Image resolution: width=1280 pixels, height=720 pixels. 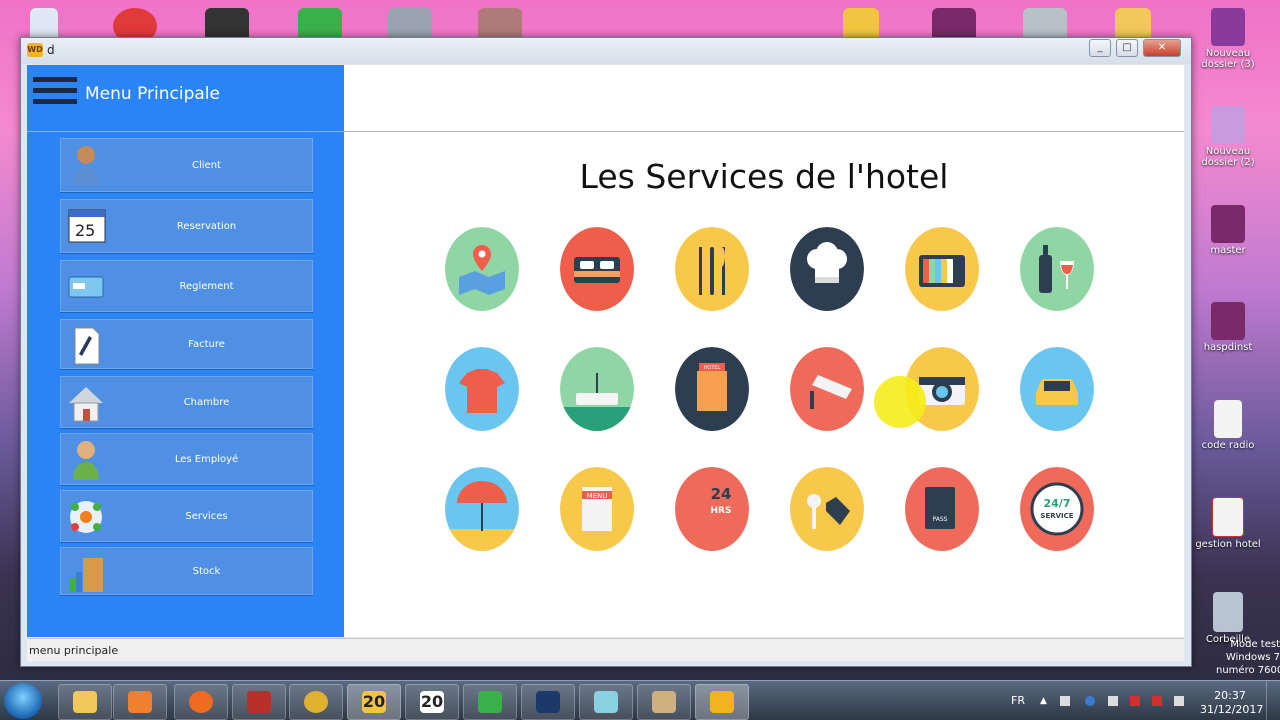 What do you see at coordinates (606, 51) in the screenshot?
I see `title-bar: WD d _ □ ✕` at bounding box center [606, 51].